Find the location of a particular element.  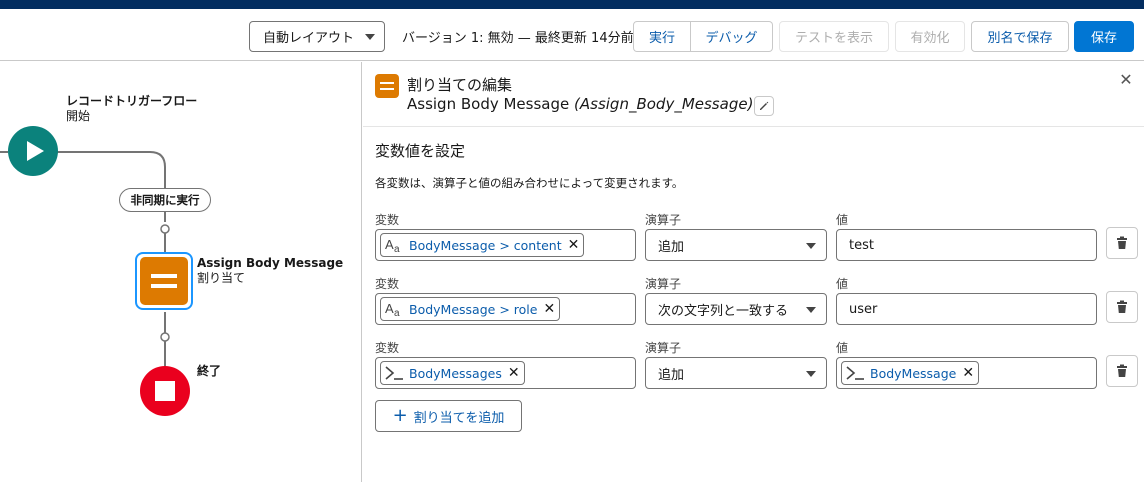

version-status: バージョン 1: 無効 — 最終更新 14分前 is located at coordinates (518, 38).